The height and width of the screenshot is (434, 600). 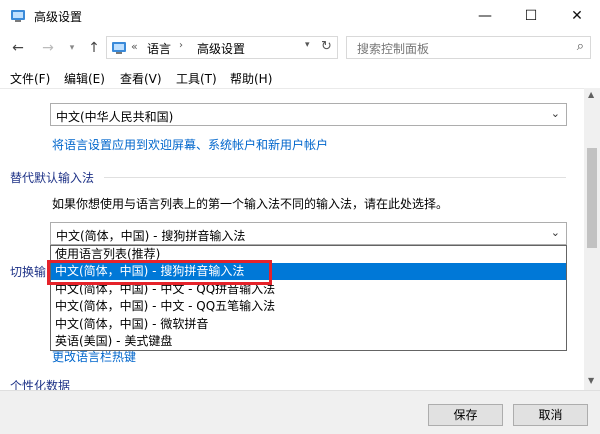 What do you see at coordinates (251, 78) in the screenshot?
I see `menu-help: 帮助(H)` at bounding box center [251, 78].